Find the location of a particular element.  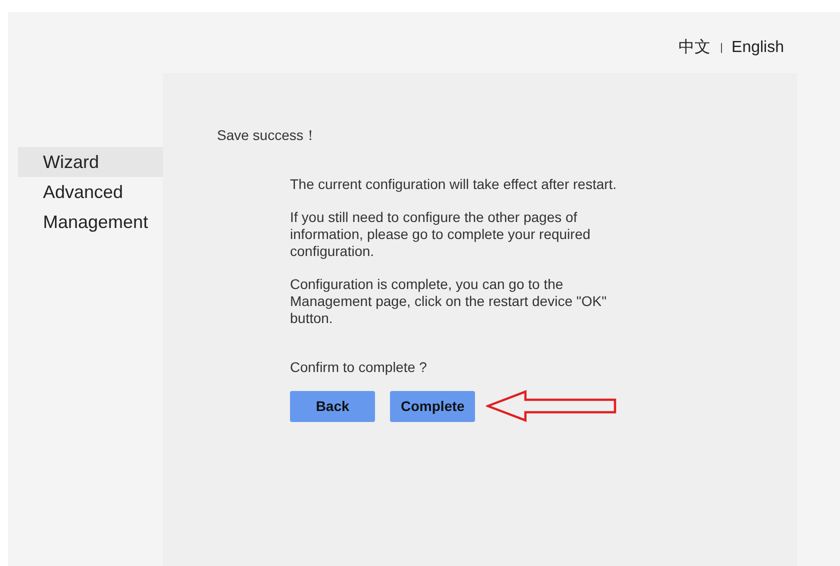

back-button: Back is located at coordinates (333, 406).